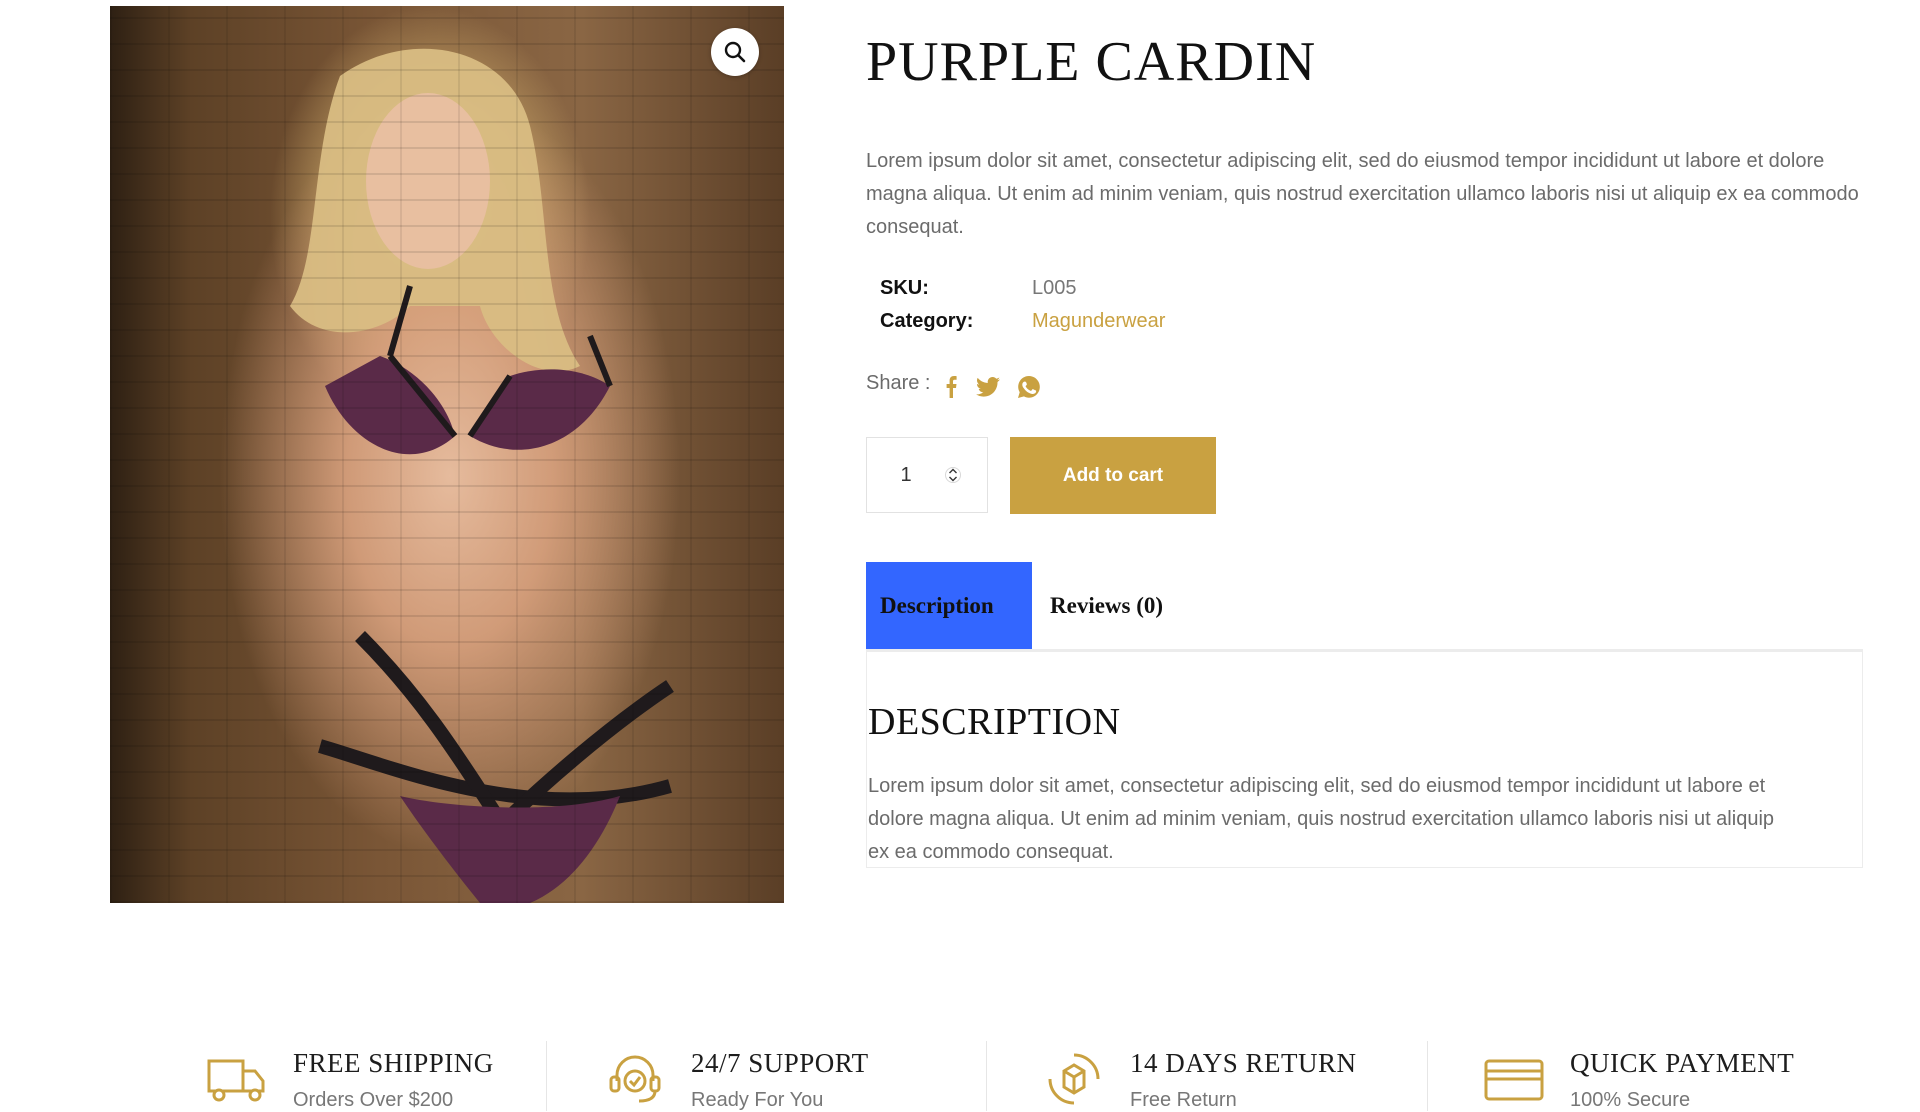  I want to click on quantity-spinner, so click(953, 475).